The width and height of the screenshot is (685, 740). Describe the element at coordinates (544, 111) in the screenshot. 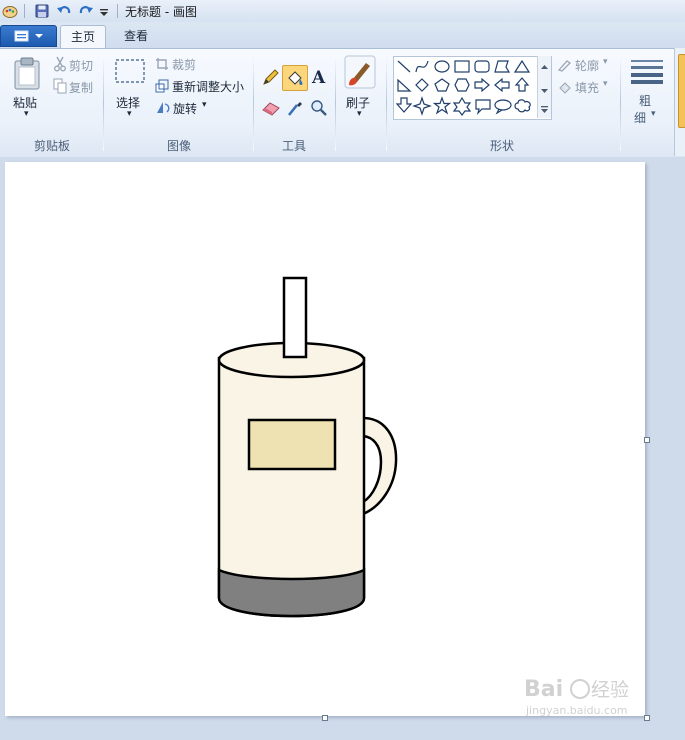

I see `gallery-expand-icon` at that location.